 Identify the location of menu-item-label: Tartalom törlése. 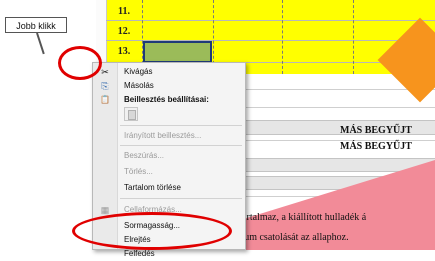
(152, 187).